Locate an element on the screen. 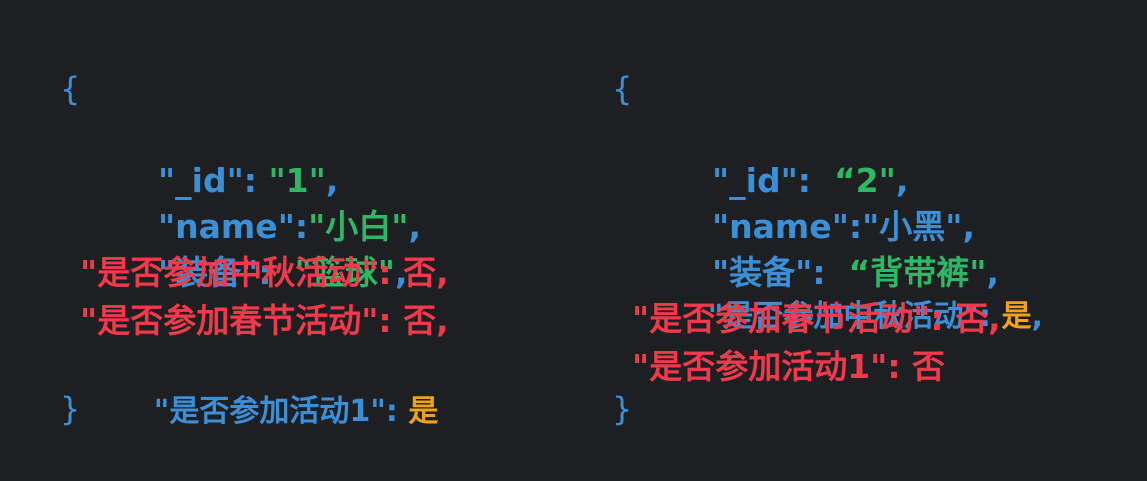 The image size is (1147, 481). right-mid-autumn-line: "是否参加中秋活动": 是, is located at coordinates (854, 291).